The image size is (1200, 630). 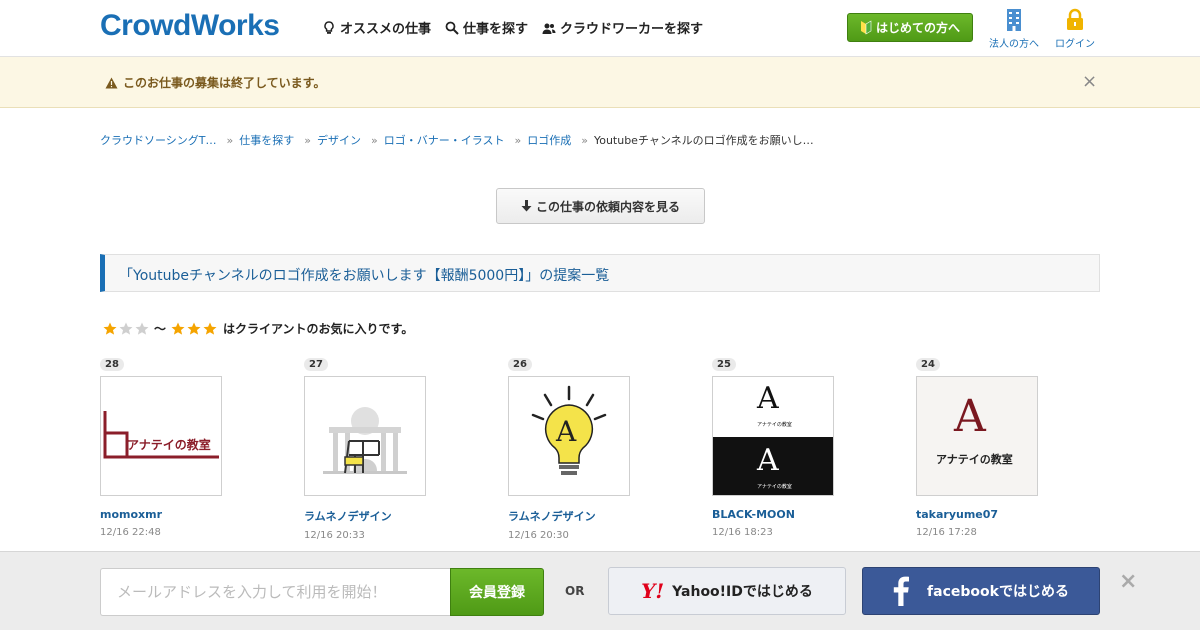 What do you see at coordinates (742, 532) in the screenshot?
I see `proposal-date: 12/16 18:23` at bounding box center [742, 532].